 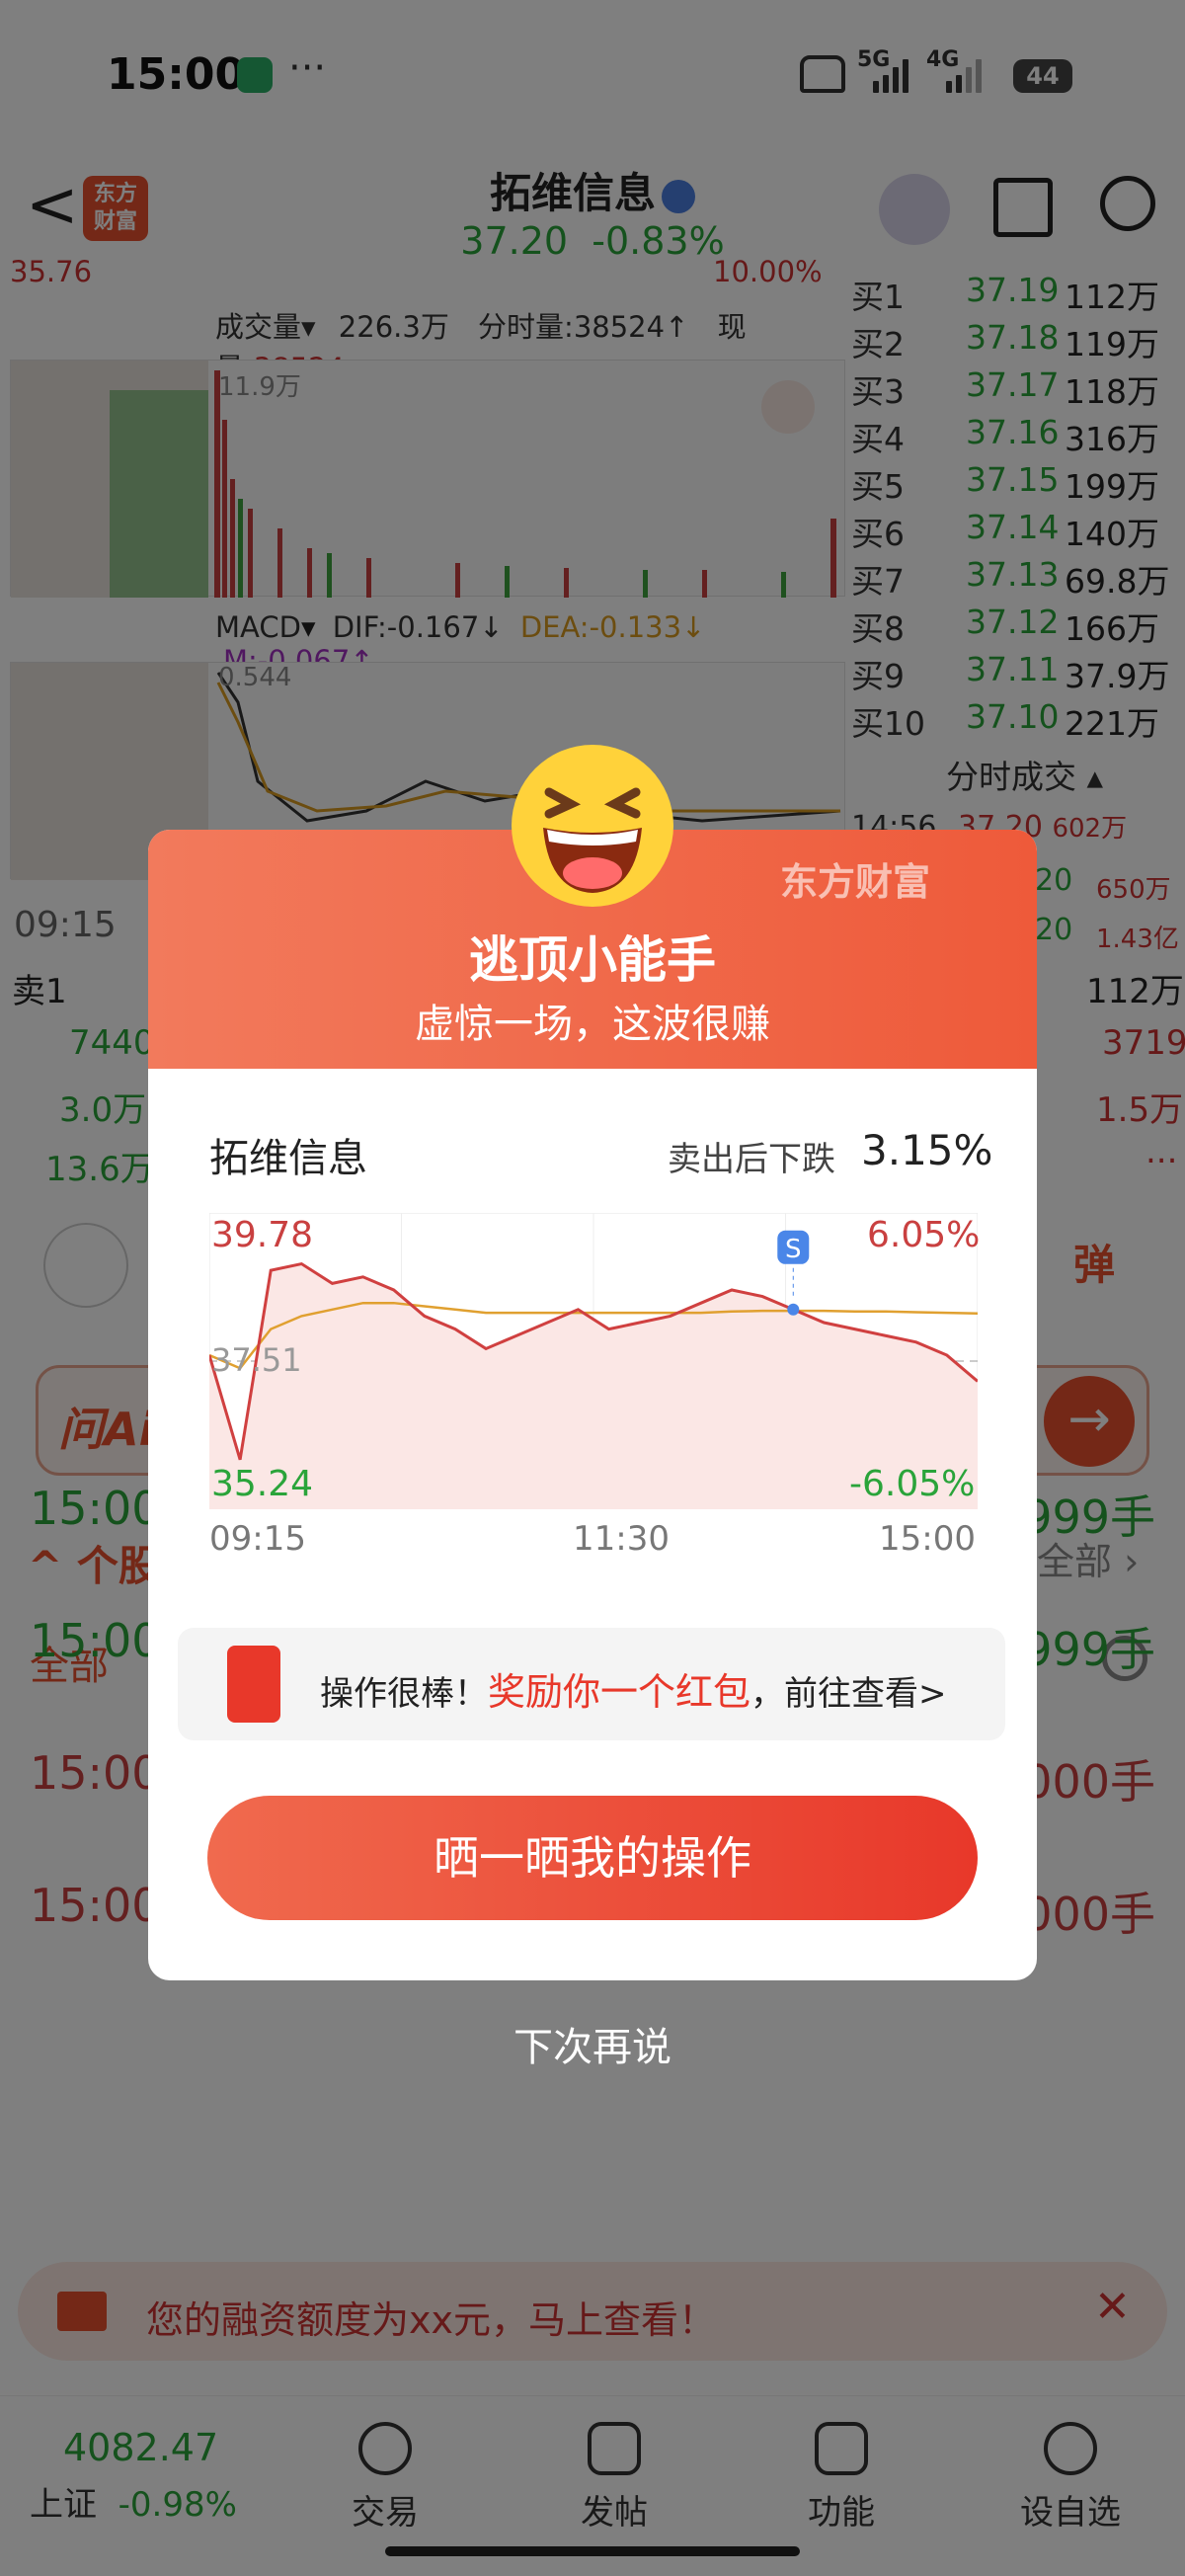 What do you see at coordinates (913, 1484) in the screenshot?
I see `chart-min-pct: -6.05%` at bounding box center [913, 1484].